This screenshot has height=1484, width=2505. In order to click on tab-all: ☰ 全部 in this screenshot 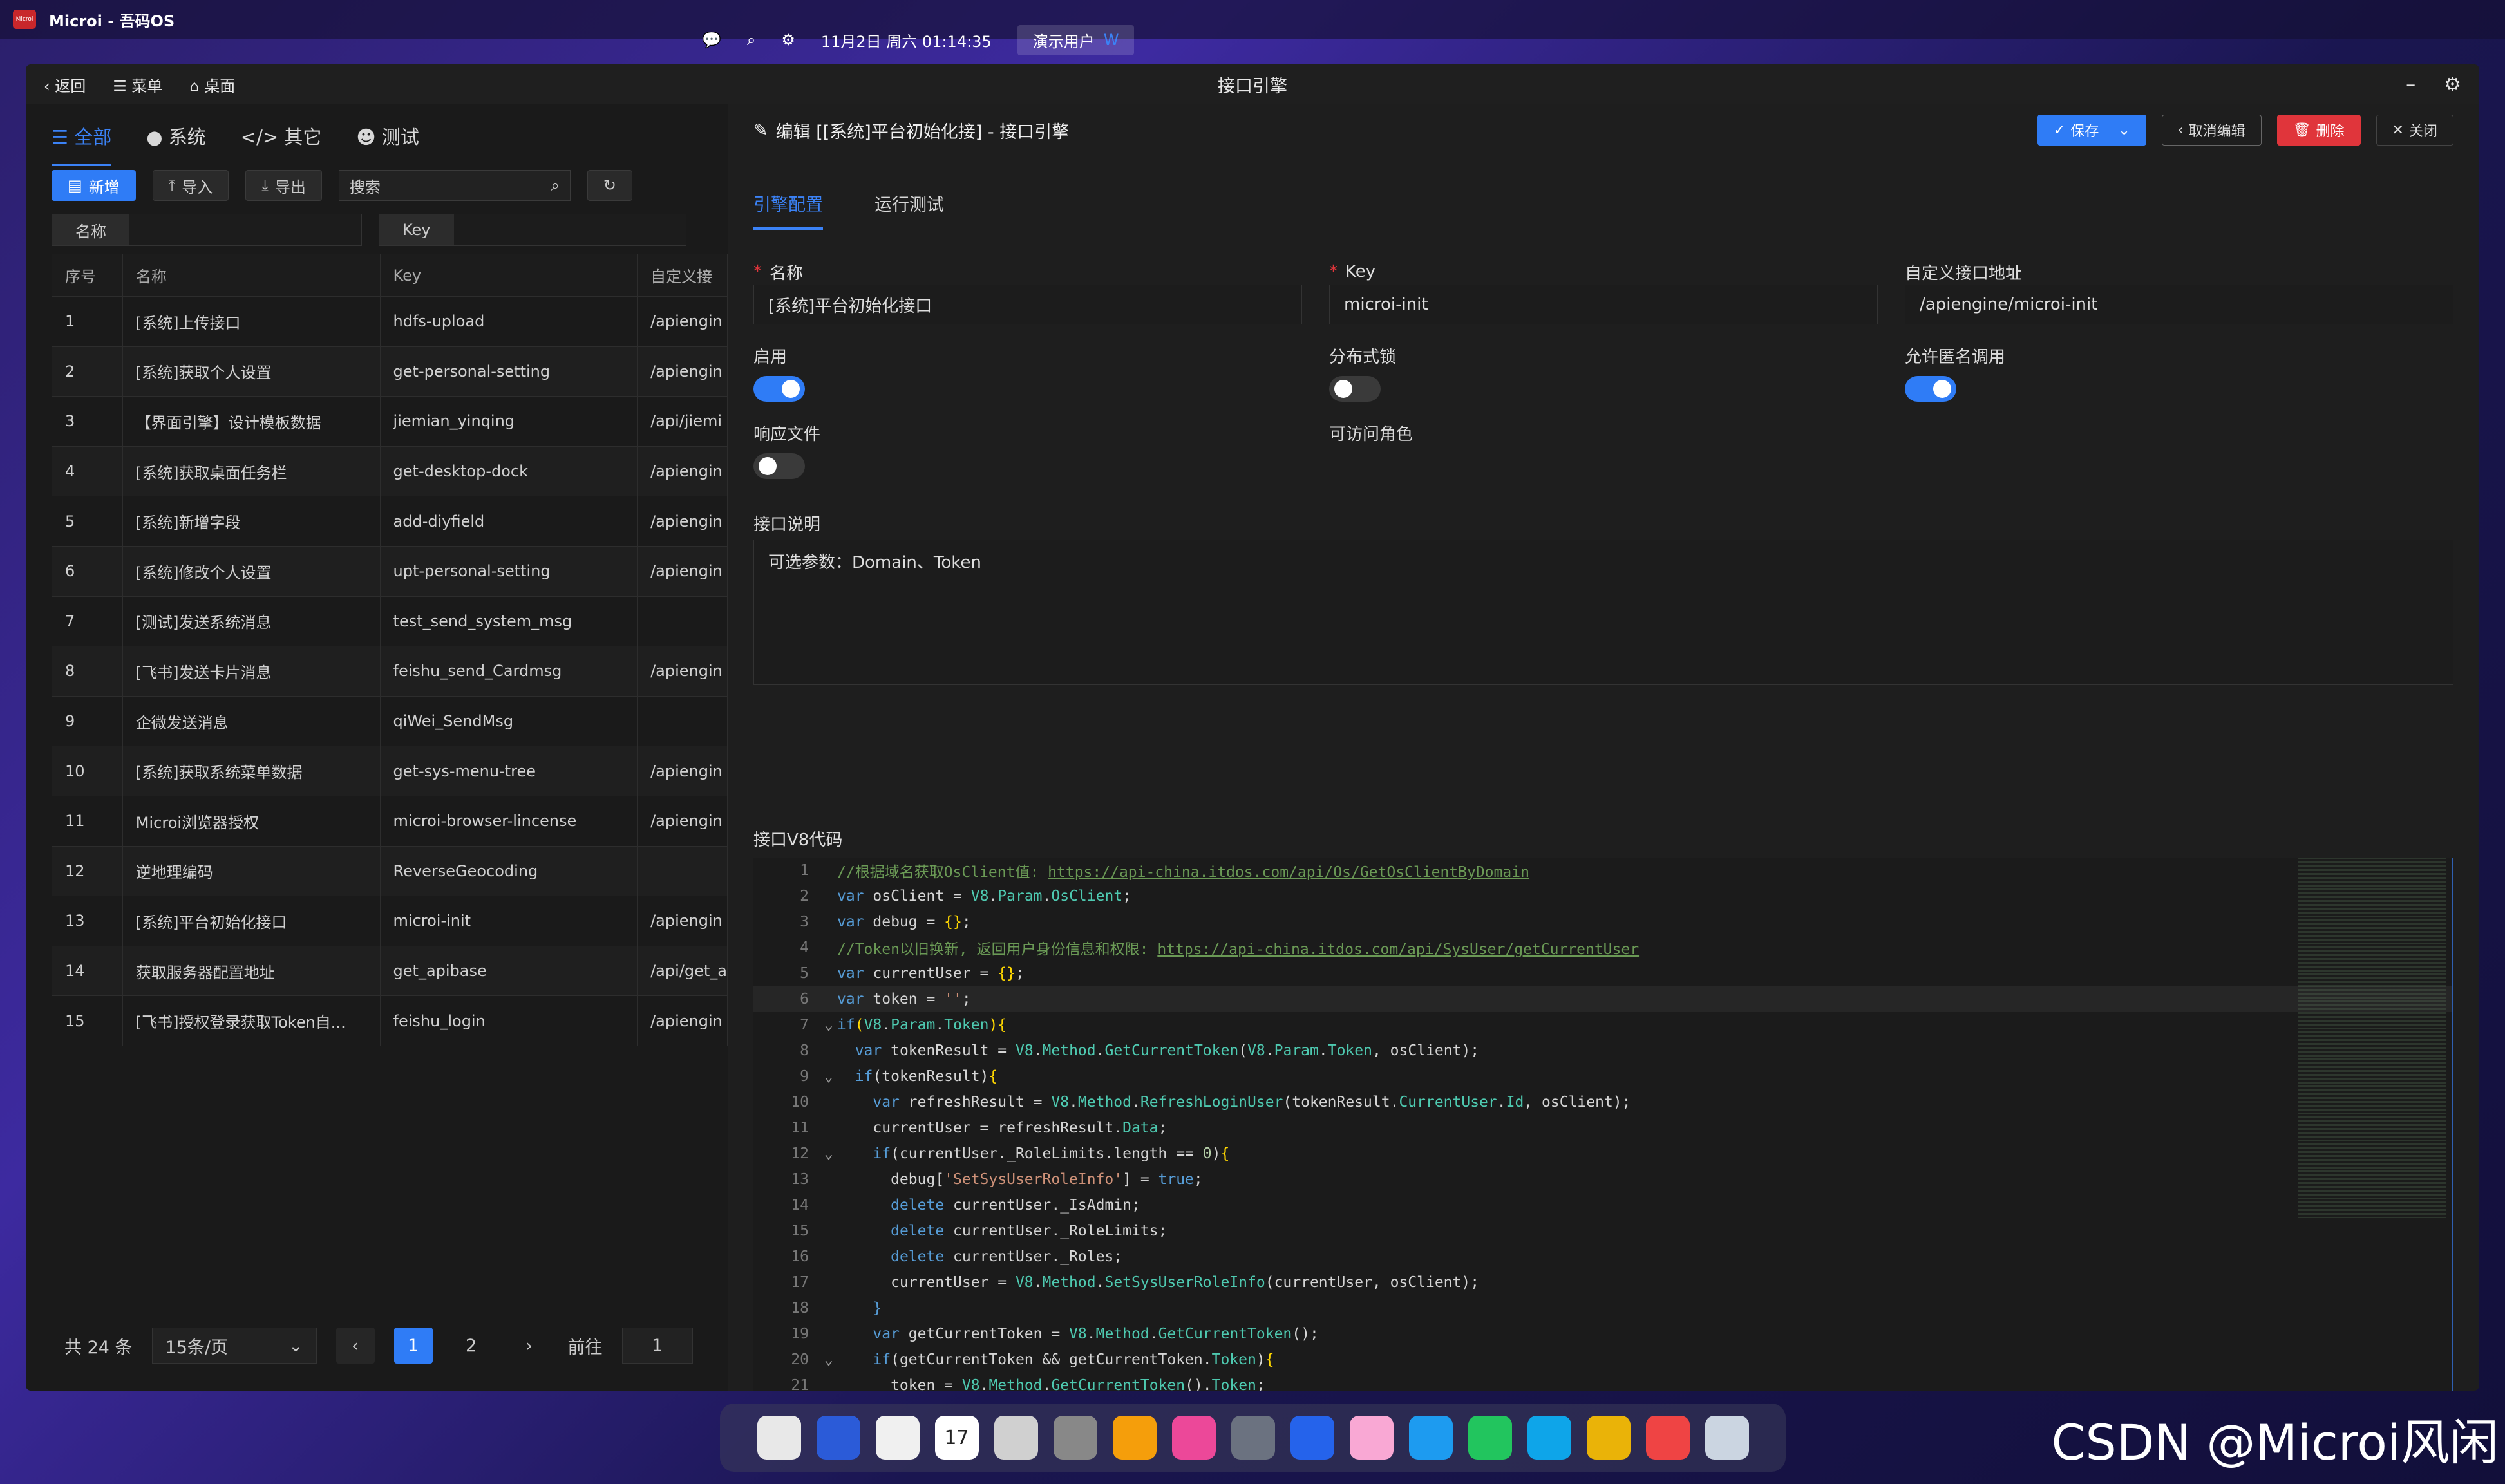, I will do `click(82, 144)`.